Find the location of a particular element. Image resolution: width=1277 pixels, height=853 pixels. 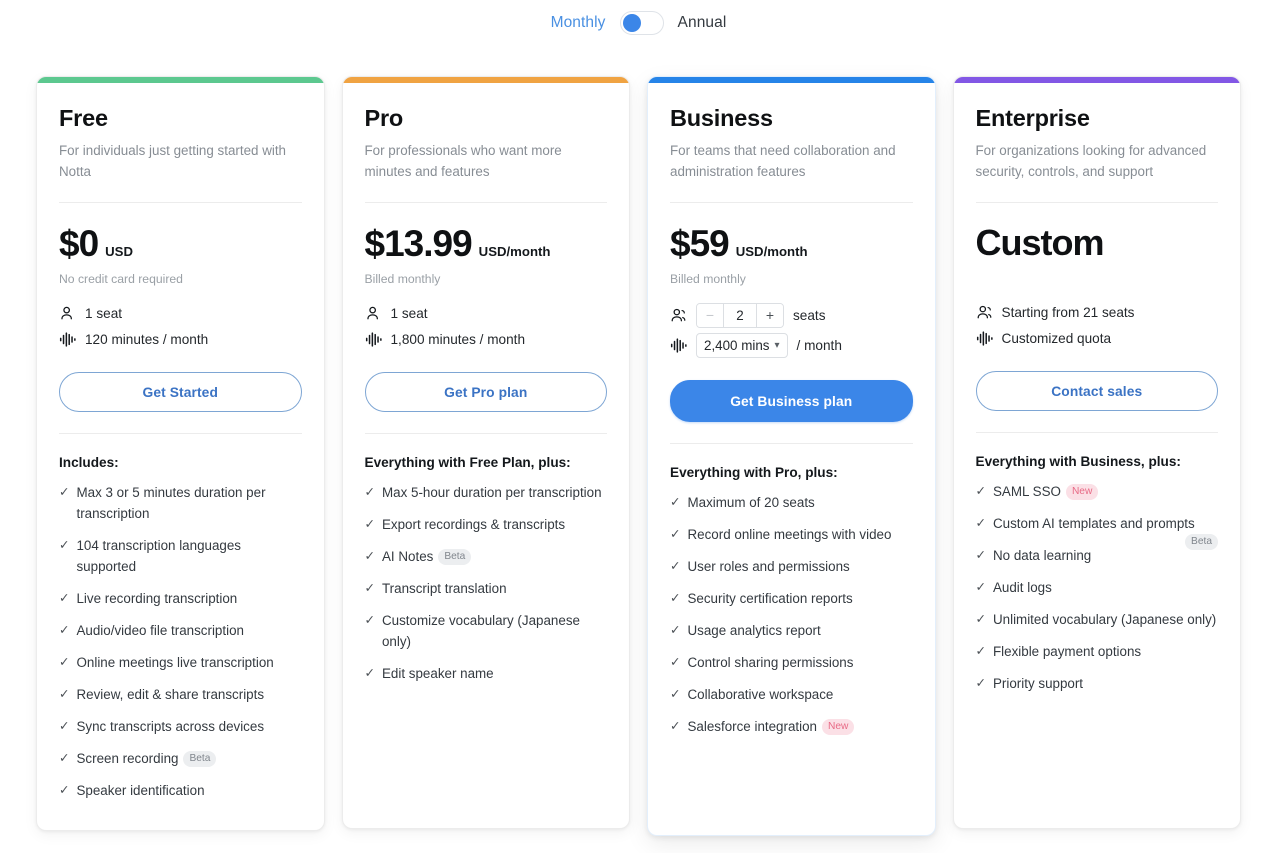

feature-label: Custom AI templates and prompts Beta is located at coordinates (1105, 531).